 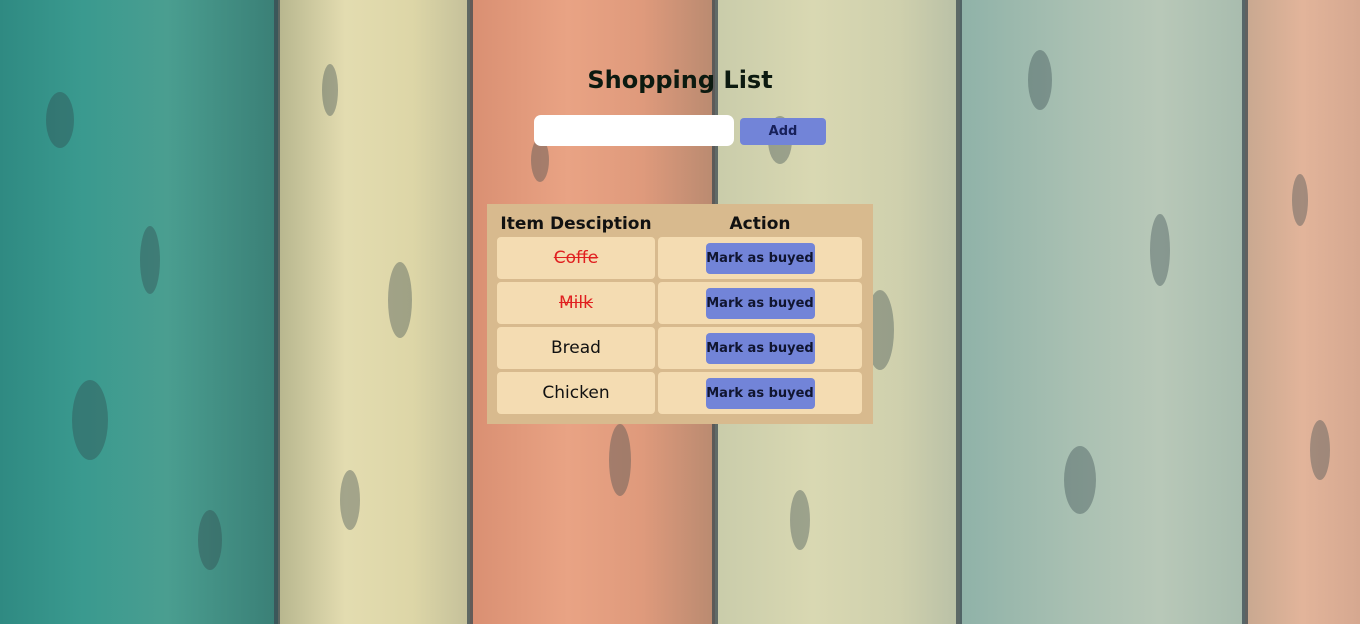 I want to click on column-header-description: Item Desciption, so click(x=576, y=224).